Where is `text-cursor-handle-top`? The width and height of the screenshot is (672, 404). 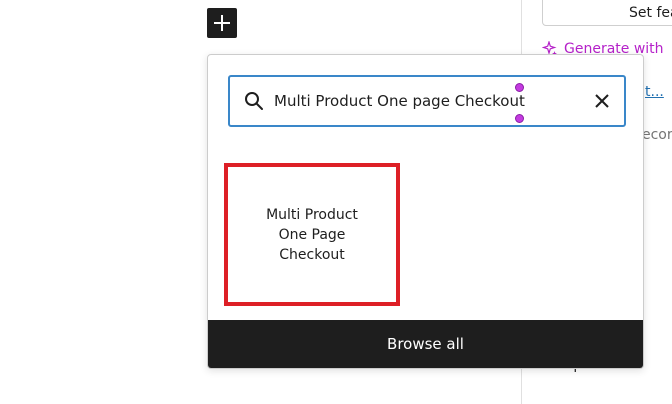
text-cursor-handle-top is located at coordinates (519, 87).